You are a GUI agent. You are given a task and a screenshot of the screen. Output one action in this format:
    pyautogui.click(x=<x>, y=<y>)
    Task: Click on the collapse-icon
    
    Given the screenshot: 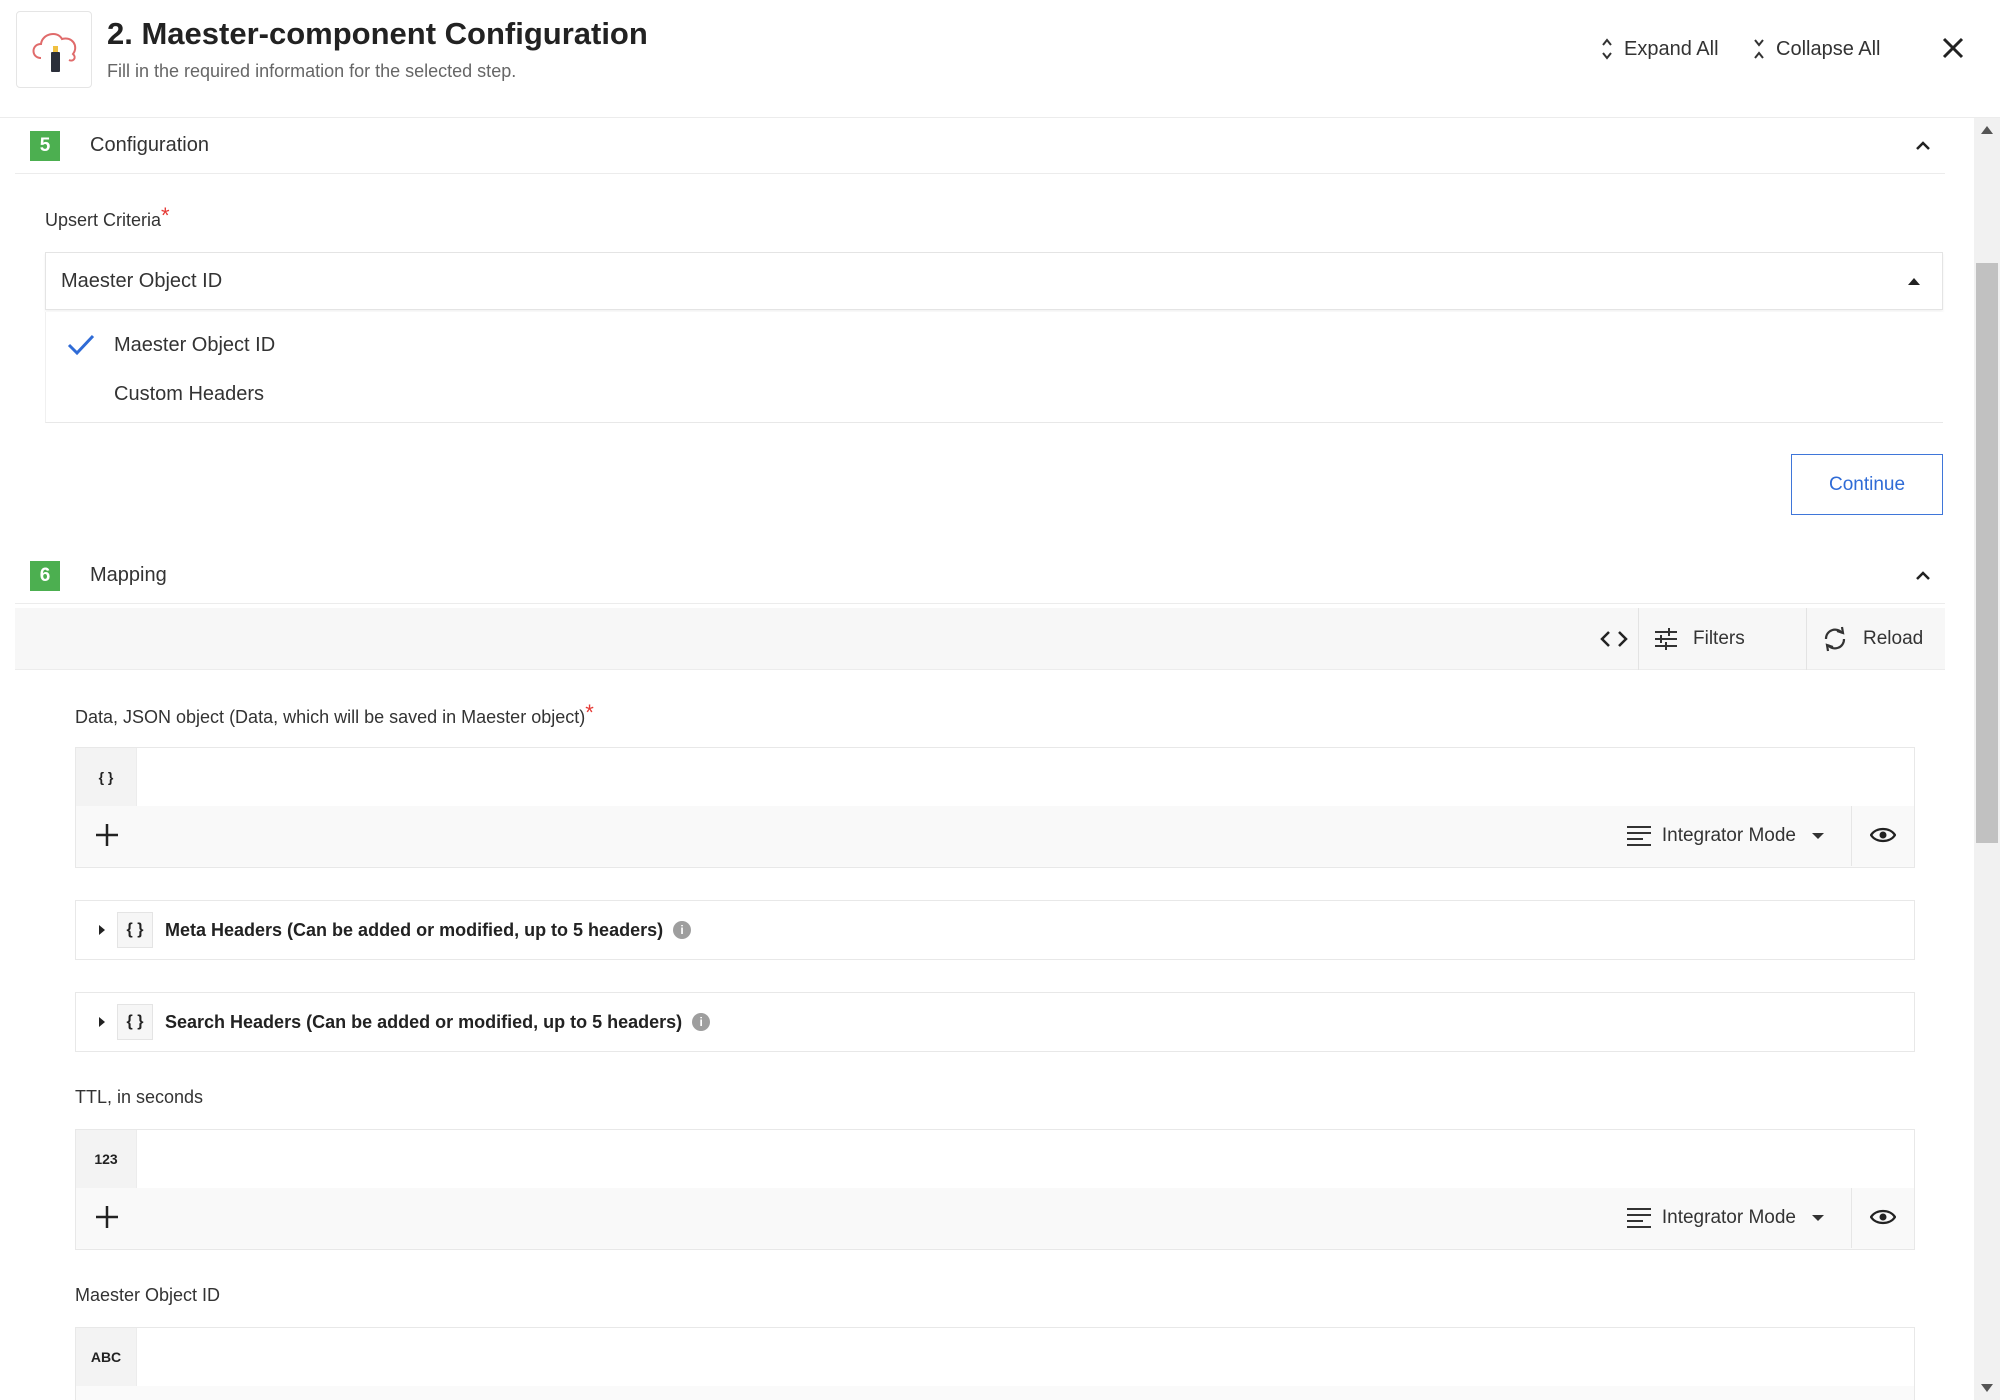 What is the action you would take?
    pyautogui.click(x=1759, y=49)
    